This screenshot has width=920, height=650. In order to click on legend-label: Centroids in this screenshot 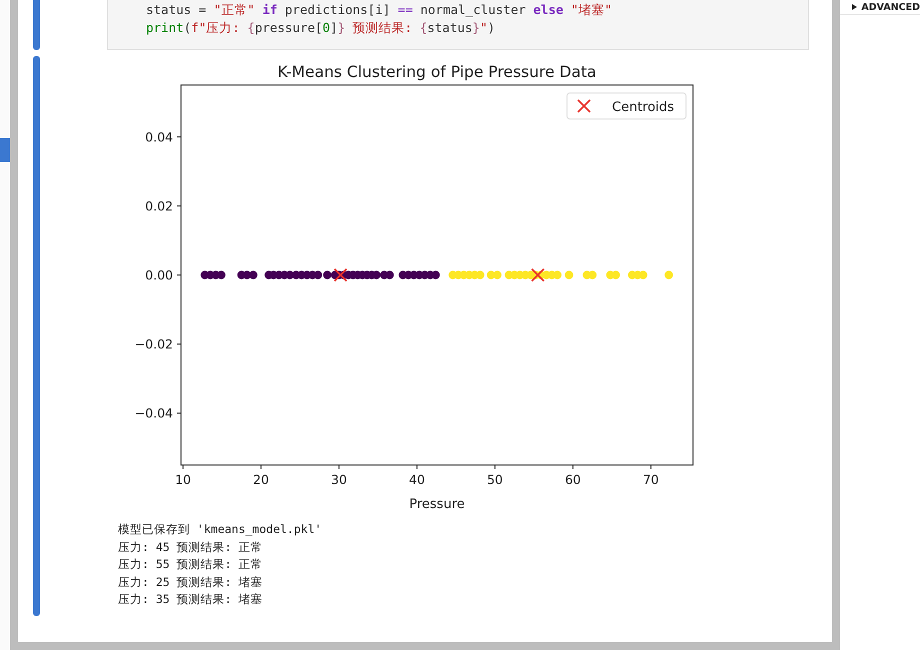, I will do `click(643, 107)`.